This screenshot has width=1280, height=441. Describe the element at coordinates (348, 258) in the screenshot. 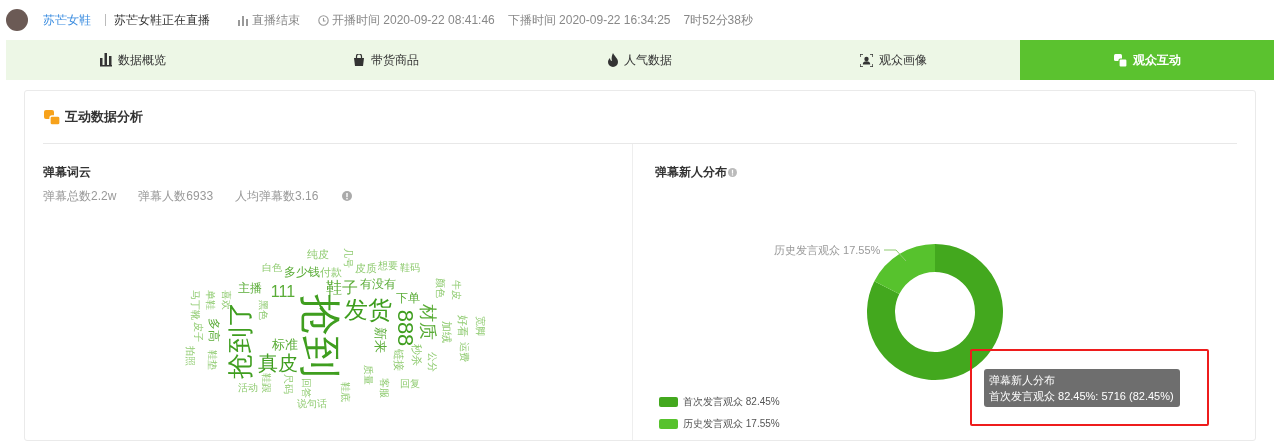

I see `cloud-word: 几号` at that location.